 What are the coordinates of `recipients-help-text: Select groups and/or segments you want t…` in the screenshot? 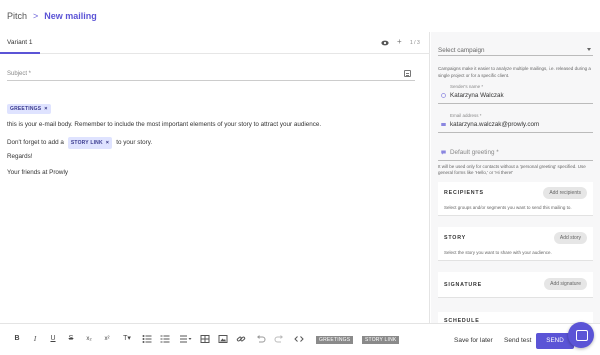 It's located at (508, 207).